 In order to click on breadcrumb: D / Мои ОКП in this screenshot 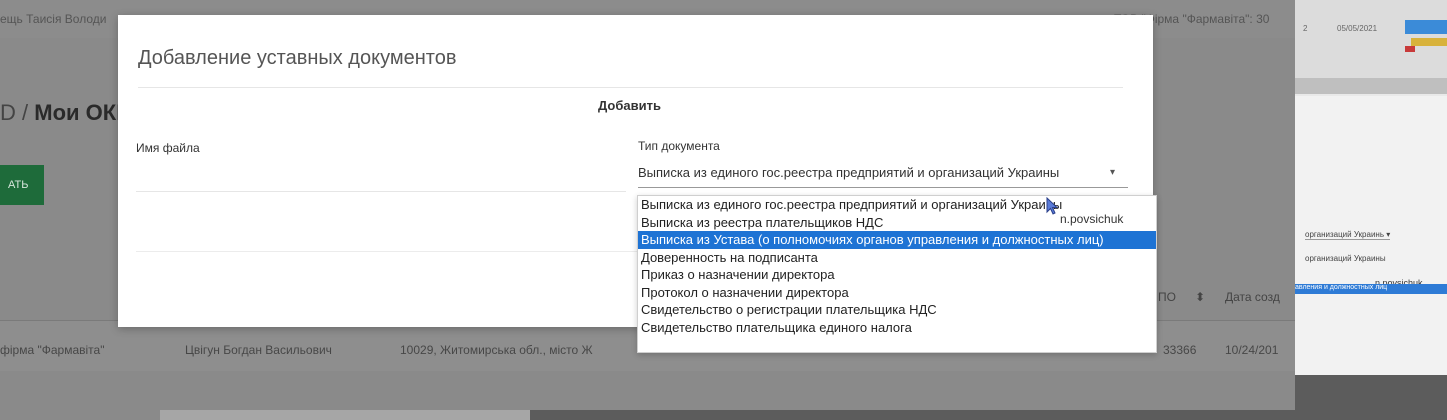, I will do `click(66, 113)`.